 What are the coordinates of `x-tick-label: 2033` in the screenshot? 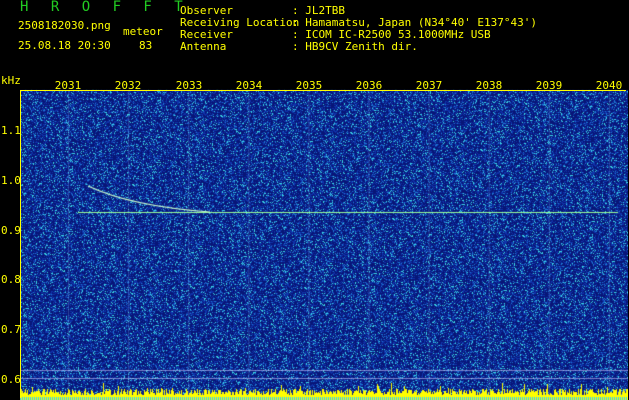 It's located at (189, 85).